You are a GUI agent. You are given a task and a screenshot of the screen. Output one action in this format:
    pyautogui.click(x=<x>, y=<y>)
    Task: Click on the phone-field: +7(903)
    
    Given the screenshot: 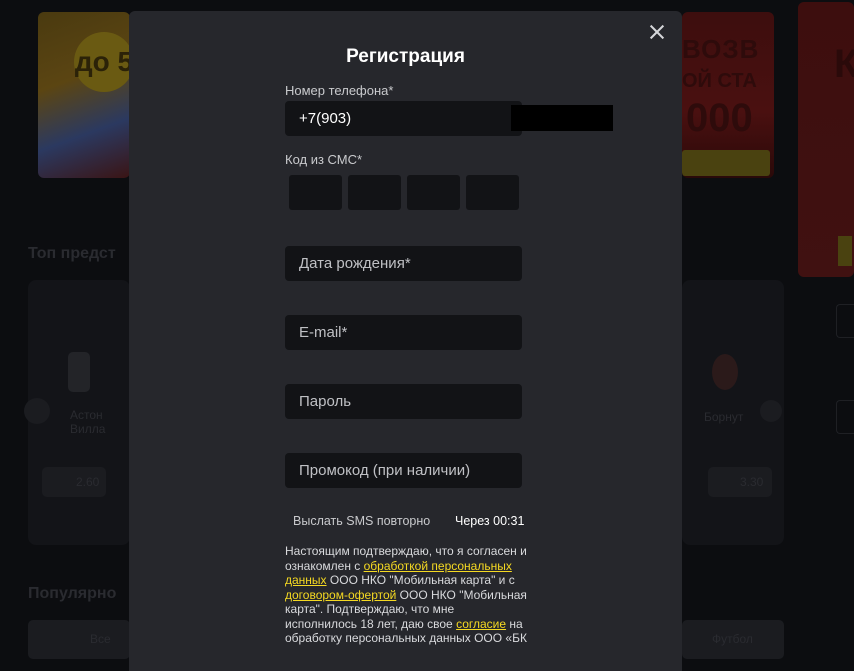 What is the action you would take?
    pyautogui.click(x=449, y=118)
    